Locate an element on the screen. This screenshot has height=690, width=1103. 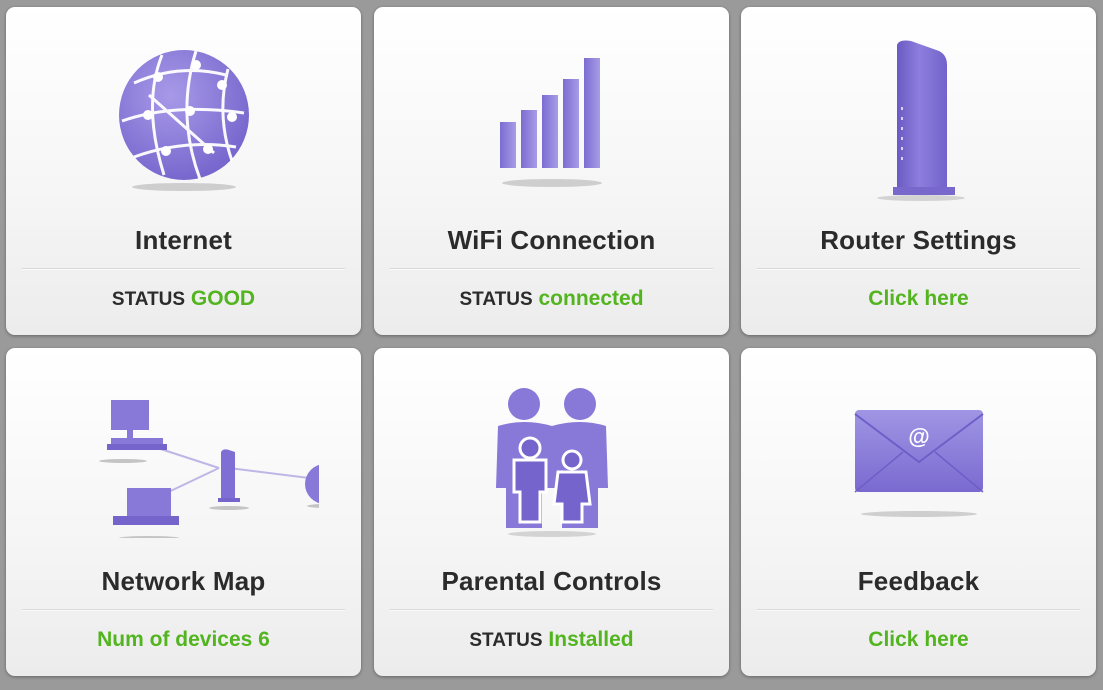
tile-title: Parental Controls is located at coordinates (551, 581).